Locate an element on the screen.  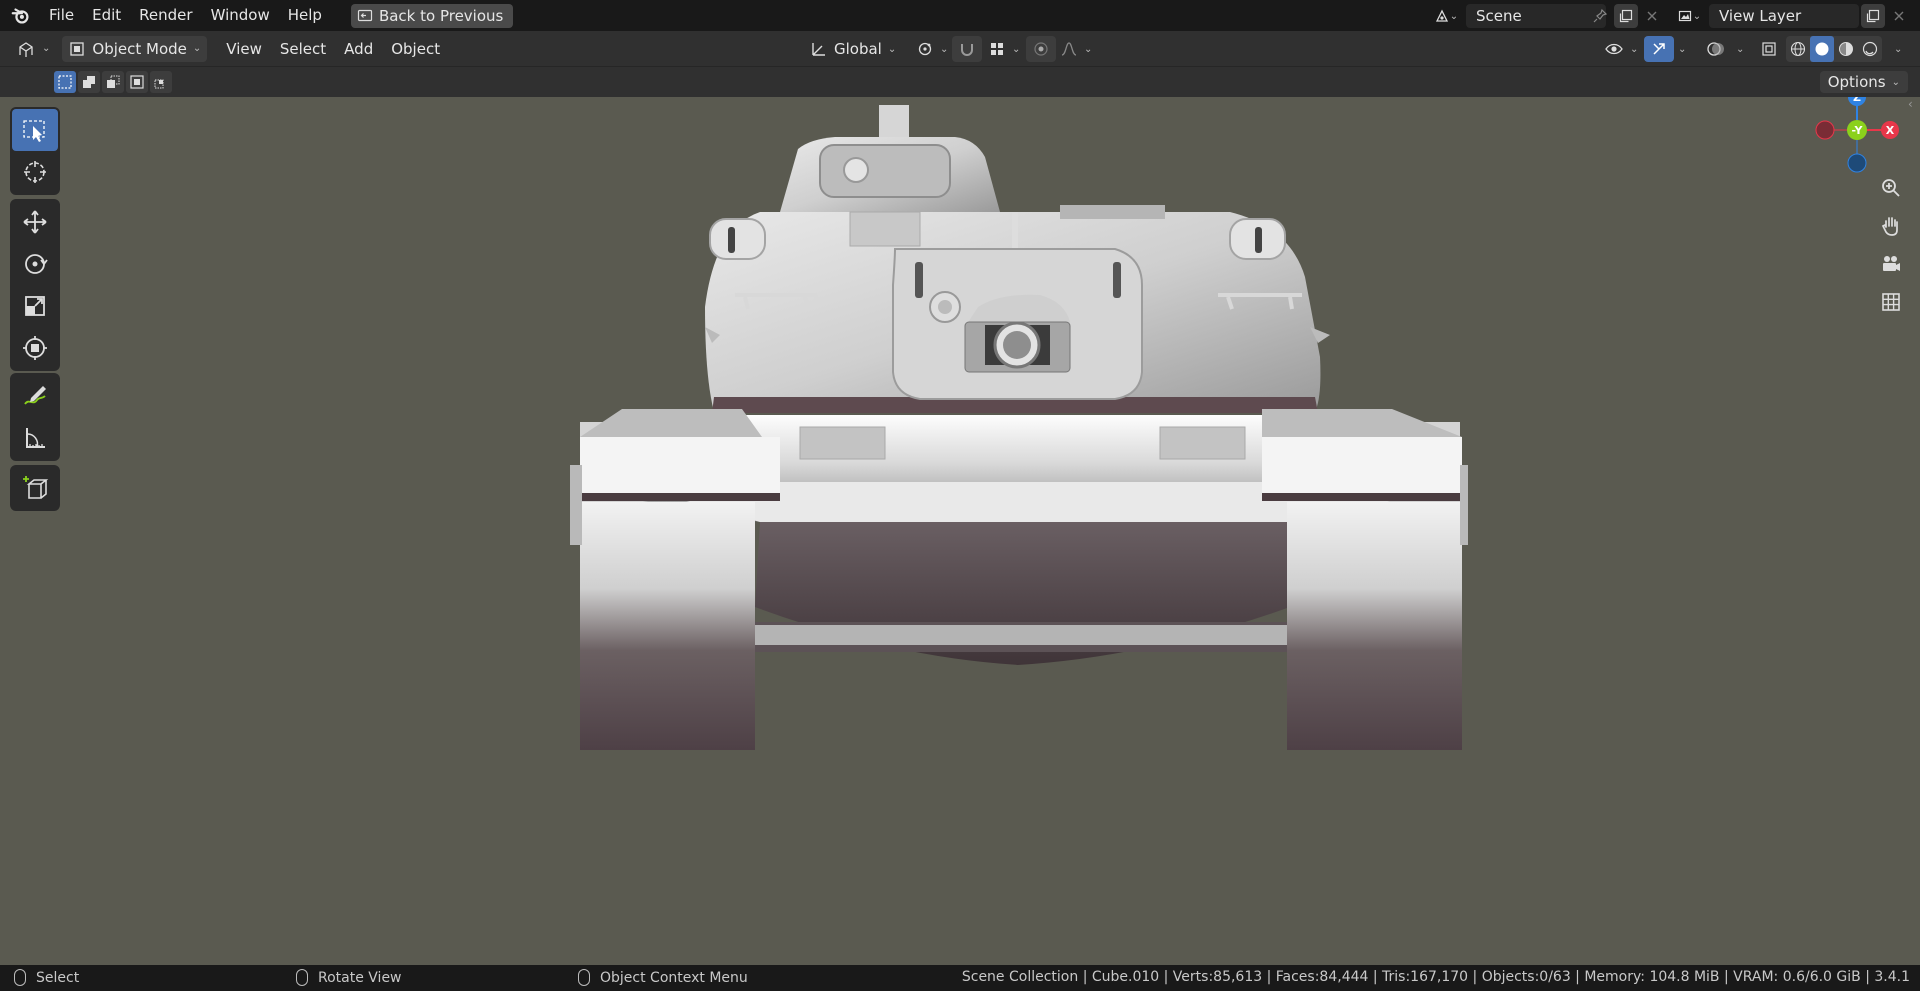
editor-type-button: ⌄ is located at coordinates (33, 49).